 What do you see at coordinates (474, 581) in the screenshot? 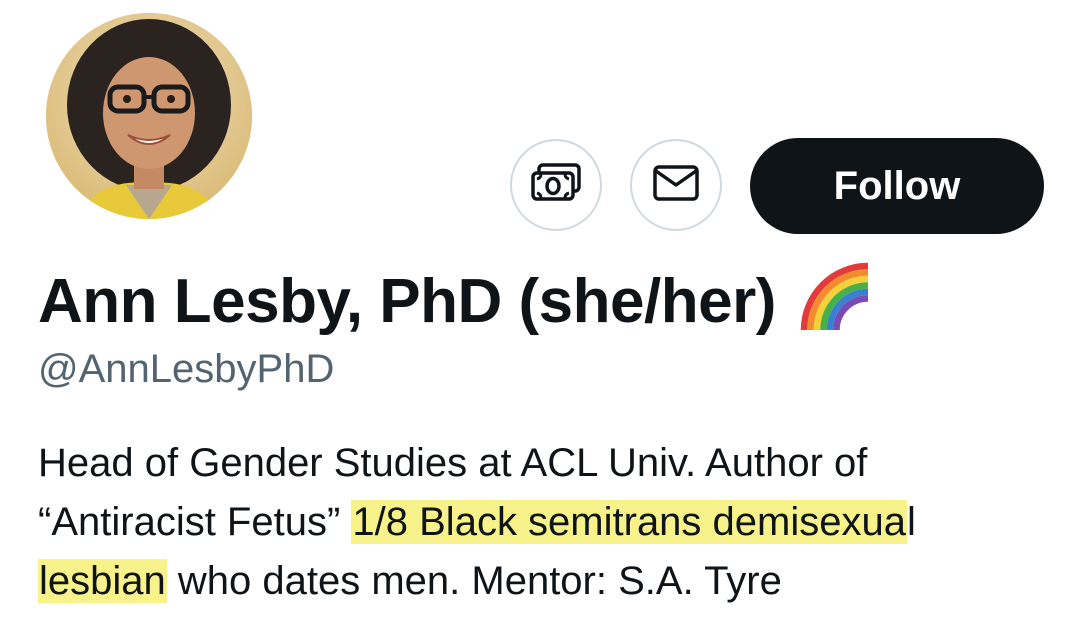
I see `bio-text: who dates men. Mentor: S.A. Tyre` at bounding box center [474, 581].